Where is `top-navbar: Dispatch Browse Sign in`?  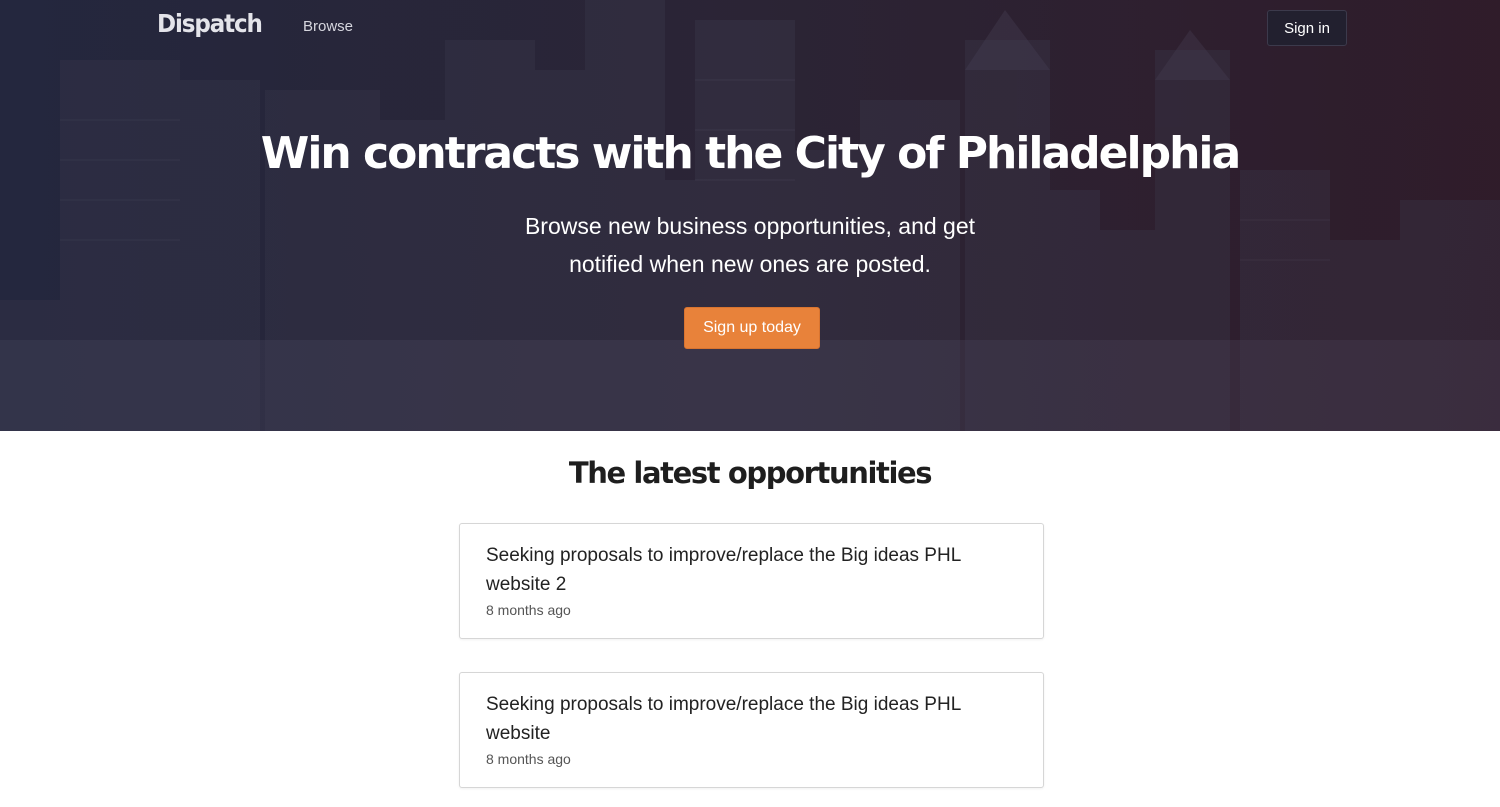
top-navbar: Dispatch Browse Sign in is located at coordinates (750, 28).